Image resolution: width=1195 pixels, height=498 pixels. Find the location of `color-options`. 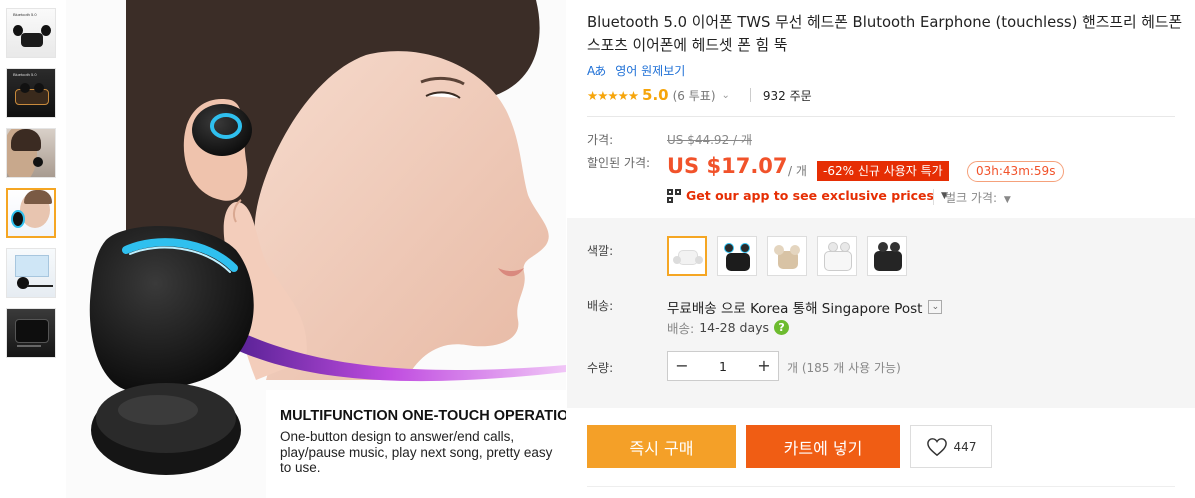

color-options is located at coordinates (787, 256).